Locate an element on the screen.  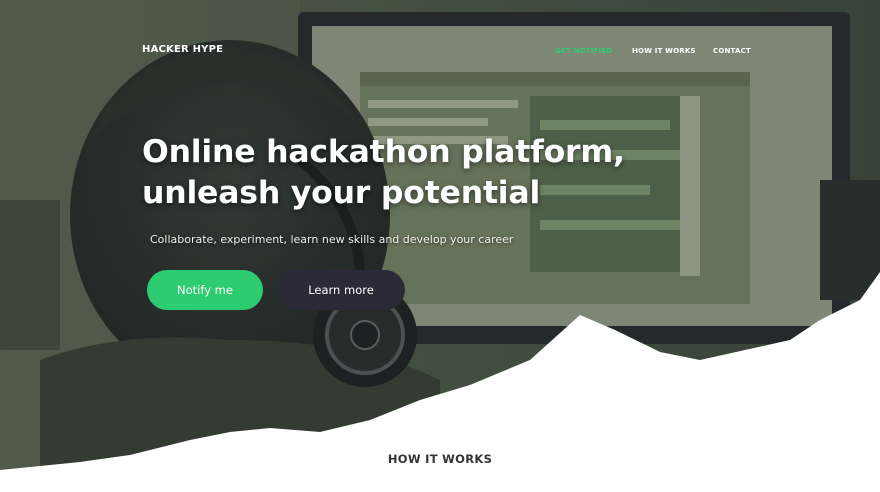
brand-logo: HACKER HYPE is located at coordinates (182, 49).